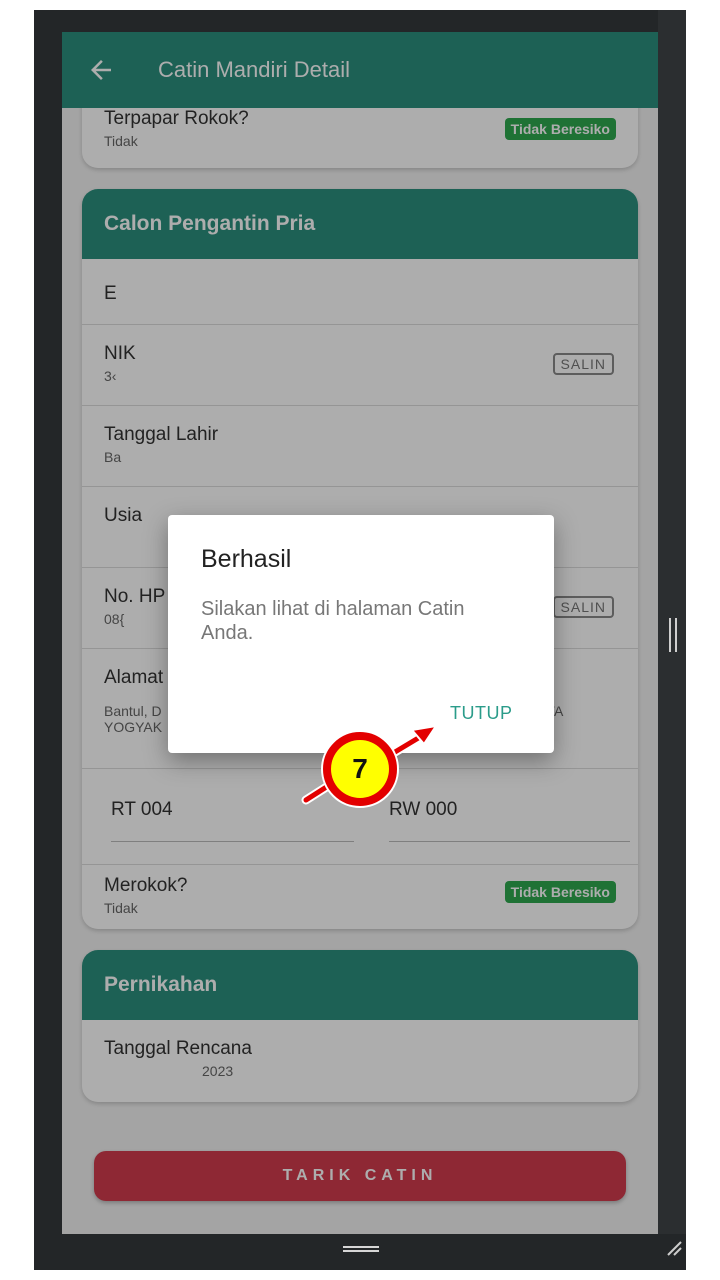 The width and height of the screenshot is (720, 1280). Describe the element at coordinates (48, 640) in the screenshot. I see `emulator-frame-left` at that location.